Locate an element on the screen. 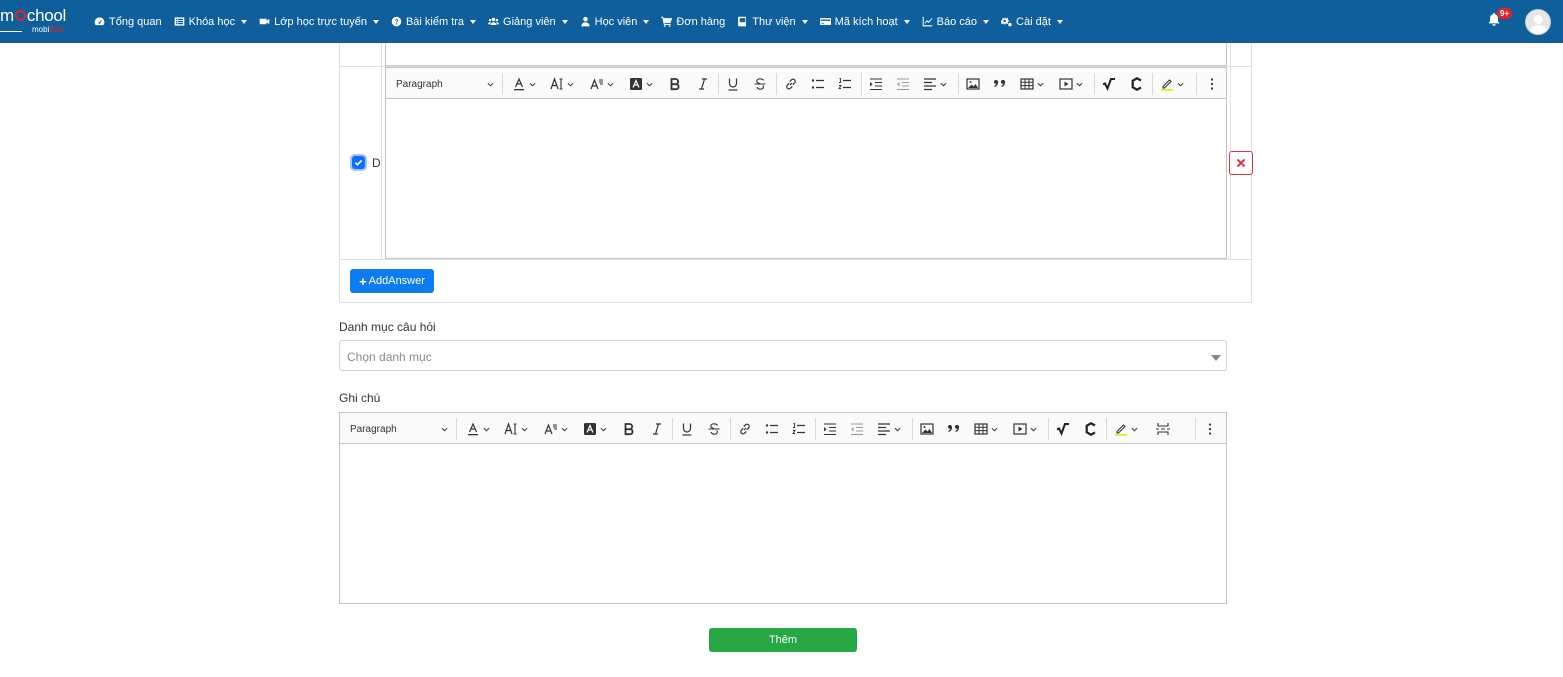 This screenshot has width=1563, height=677. category-select: Chọn danh mục is located at coordinates (783, 355).